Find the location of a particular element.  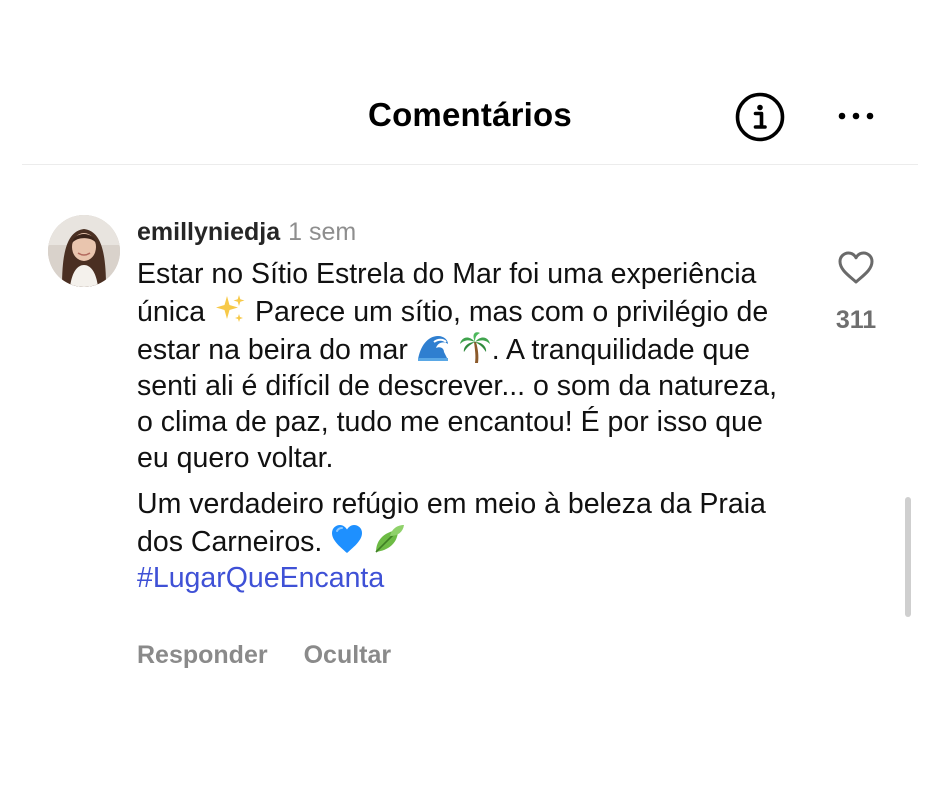

wave-emoji is located at coordinates (432, 348).